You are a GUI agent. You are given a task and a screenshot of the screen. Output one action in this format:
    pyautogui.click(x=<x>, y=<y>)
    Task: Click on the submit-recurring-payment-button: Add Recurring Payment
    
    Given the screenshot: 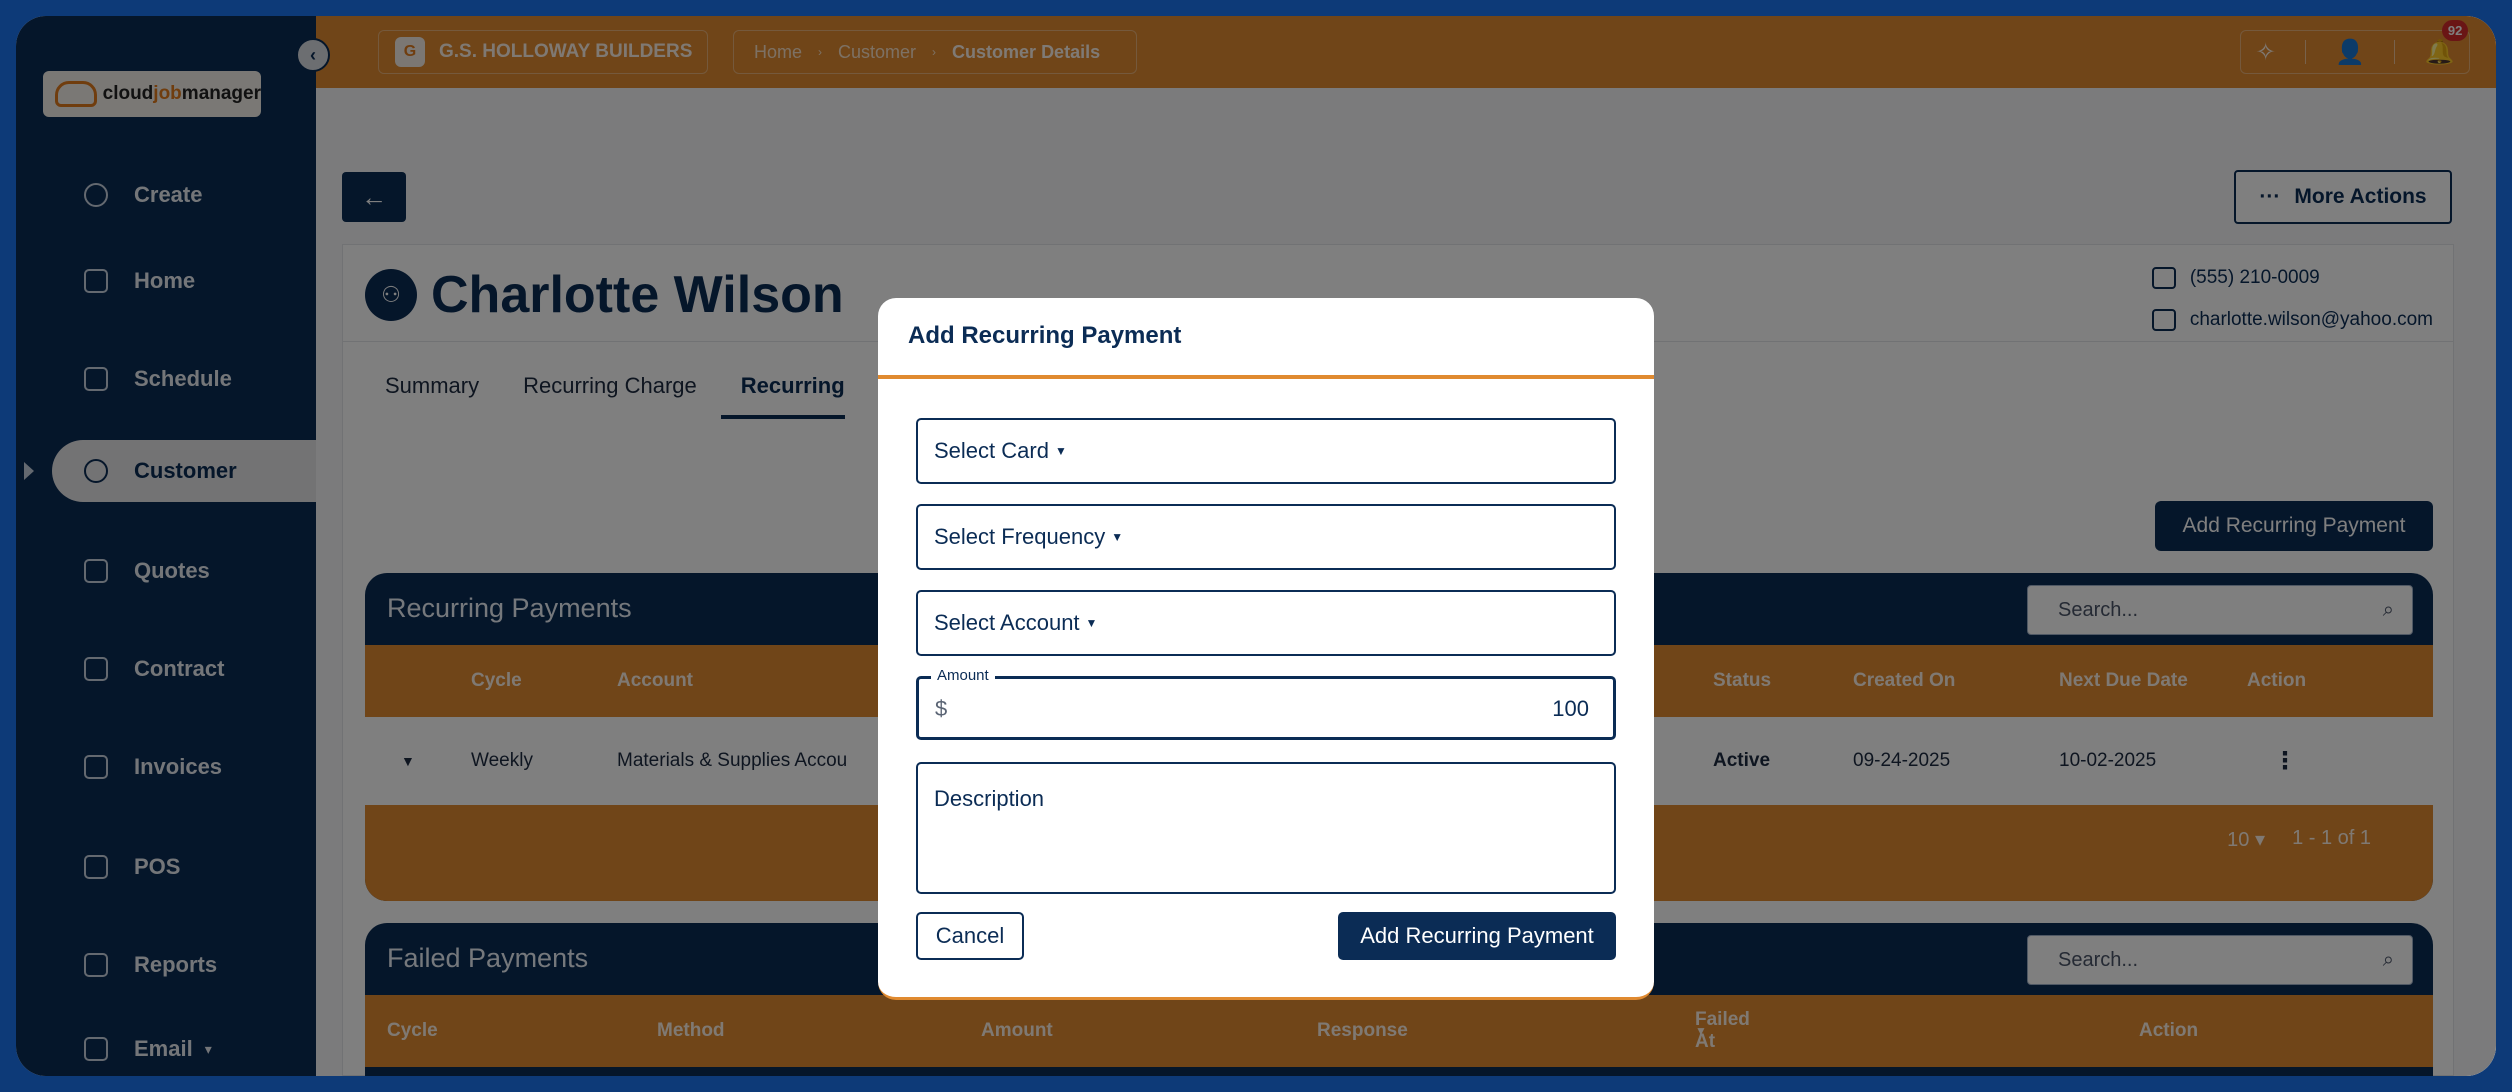 What is the action you would take?
    pyautogui.click(x=1477, y=936)
    